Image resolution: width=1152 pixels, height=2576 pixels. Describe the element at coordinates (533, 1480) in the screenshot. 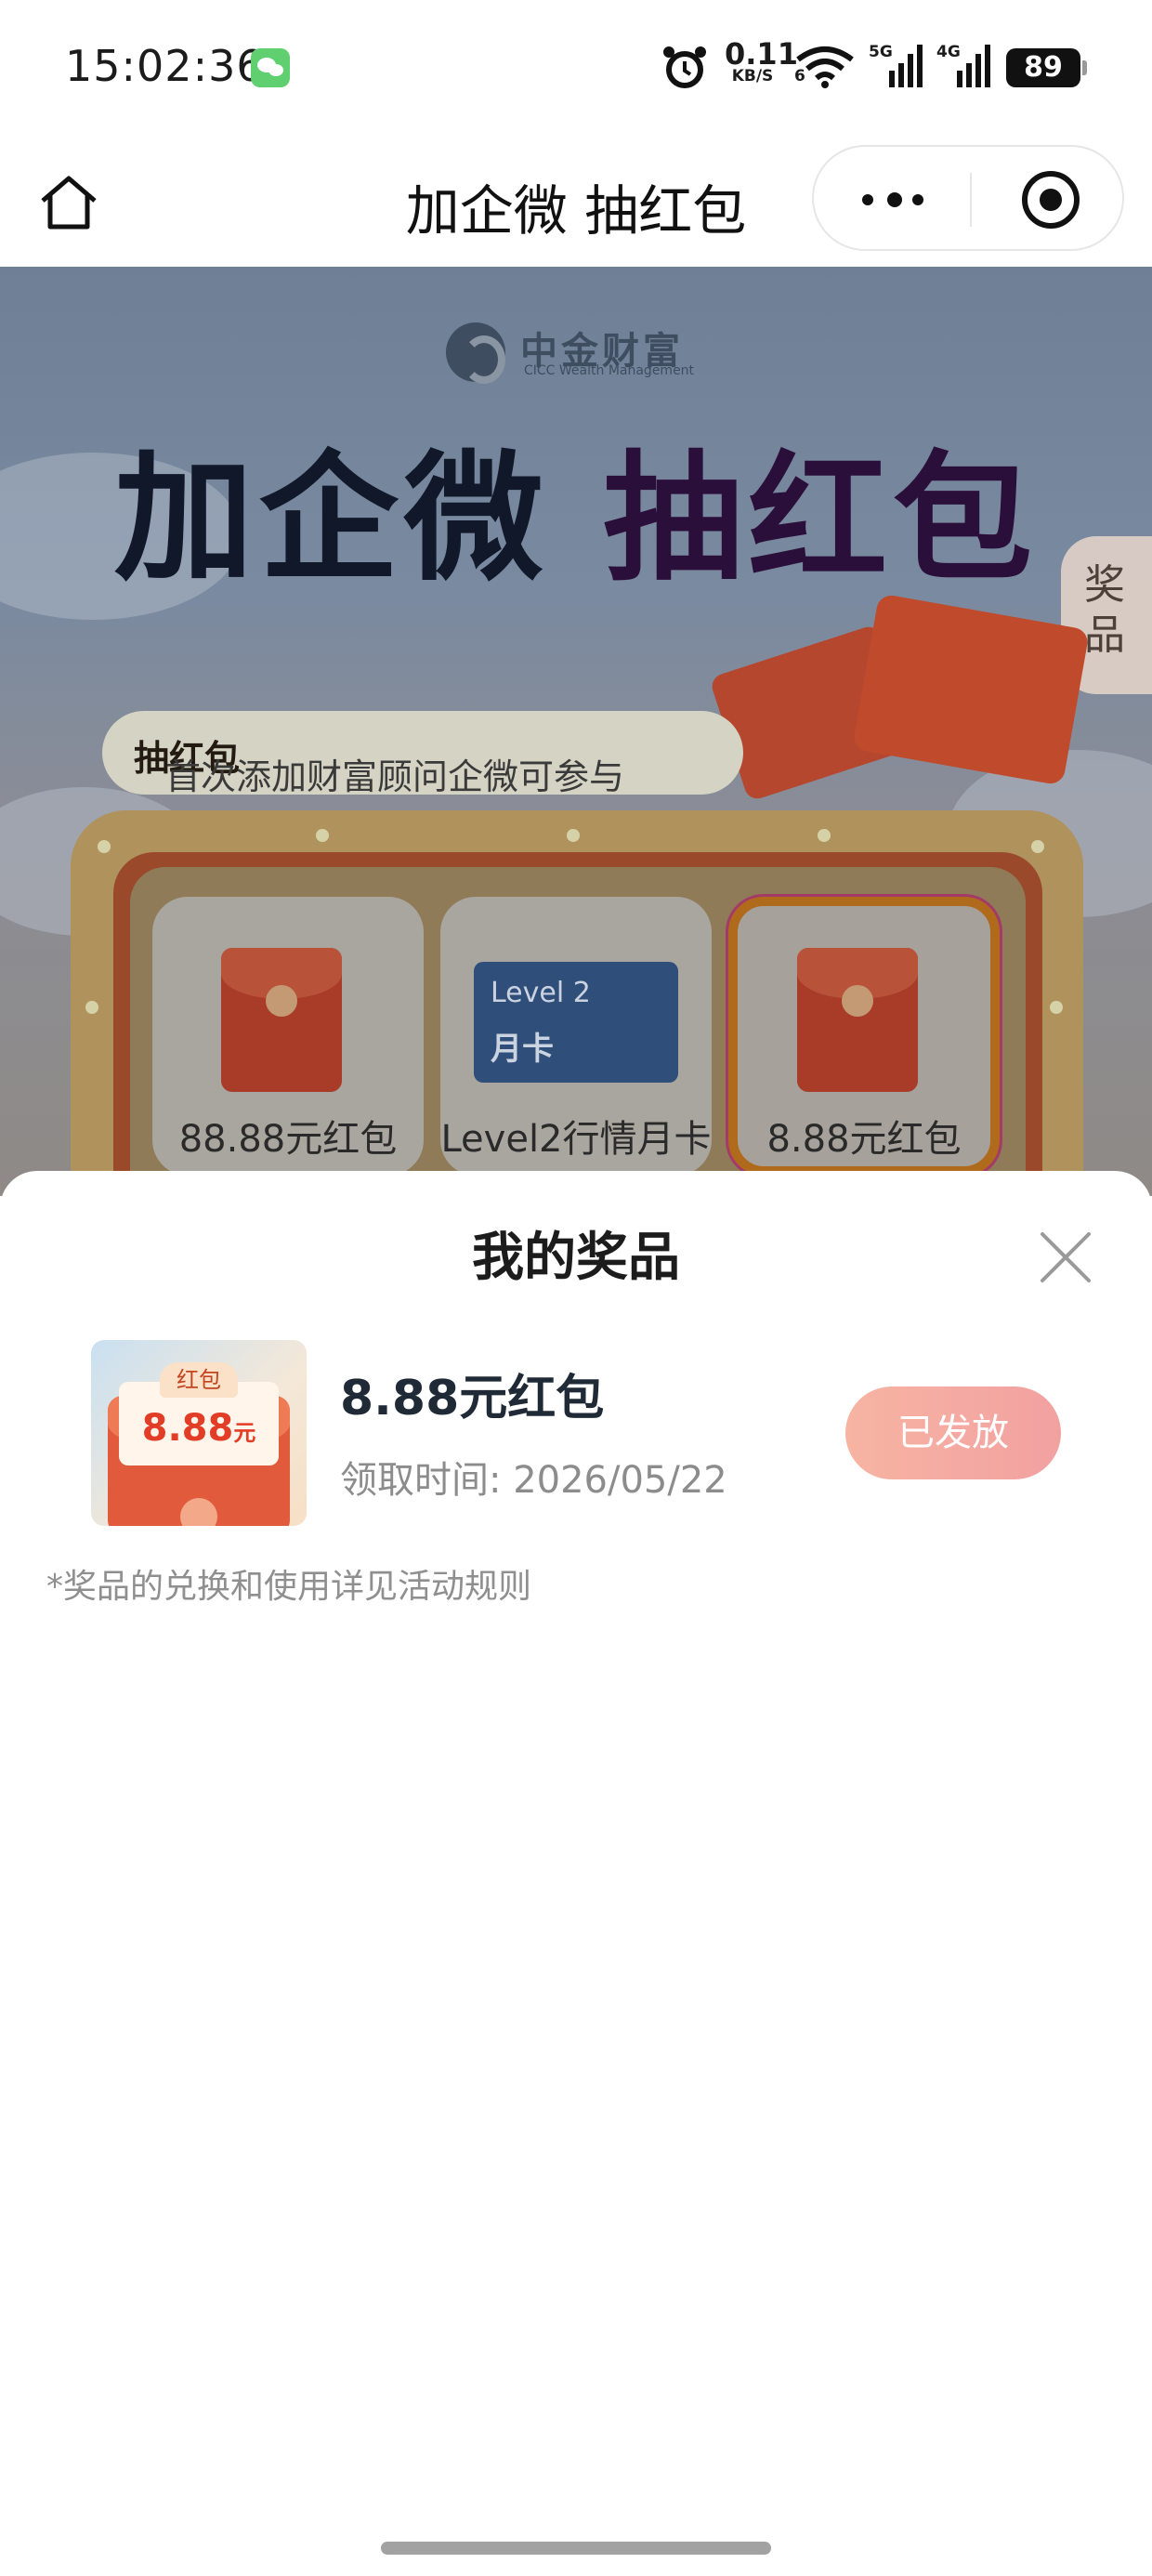

I see `prize-record-time: 领取时间: 2026/05/22` at that location.